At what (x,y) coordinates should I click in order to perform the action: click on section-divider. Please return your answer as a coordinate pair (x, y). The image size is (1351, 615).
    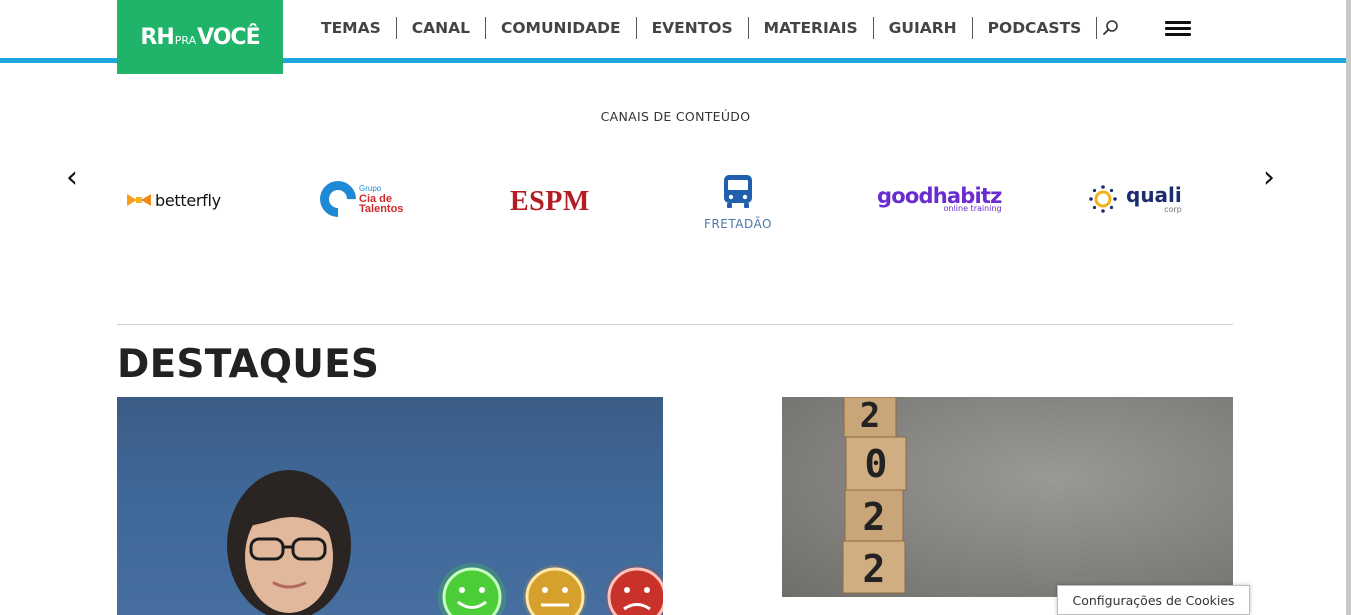
    Looking at the image, I should click on (675, 324).